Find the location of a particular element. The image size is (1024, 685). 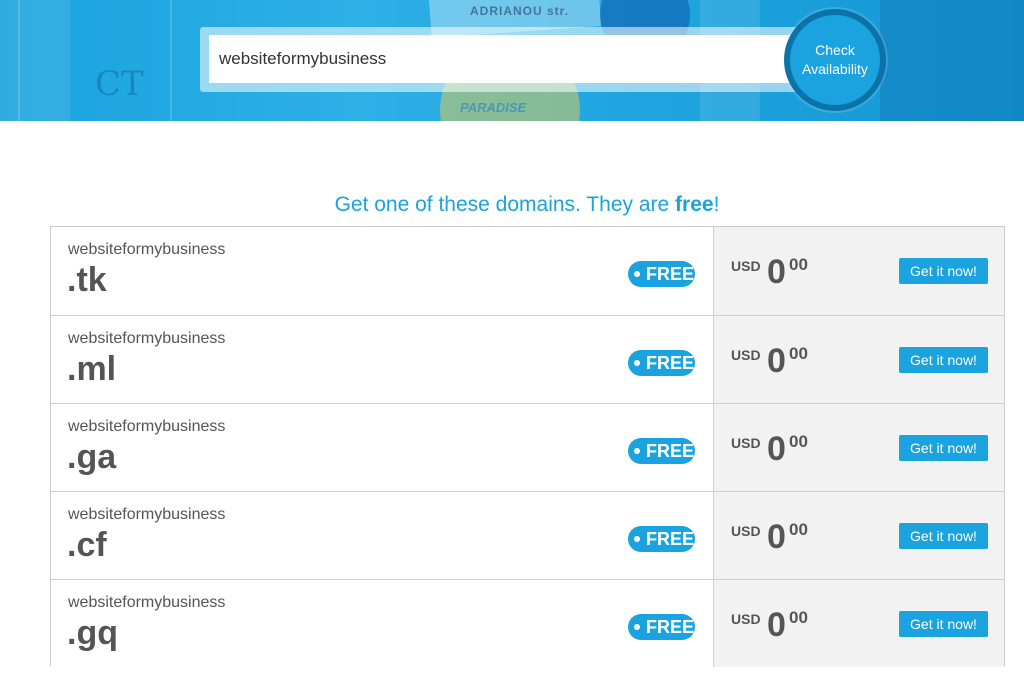

domain-search-box is located at coordinates (502, 59).